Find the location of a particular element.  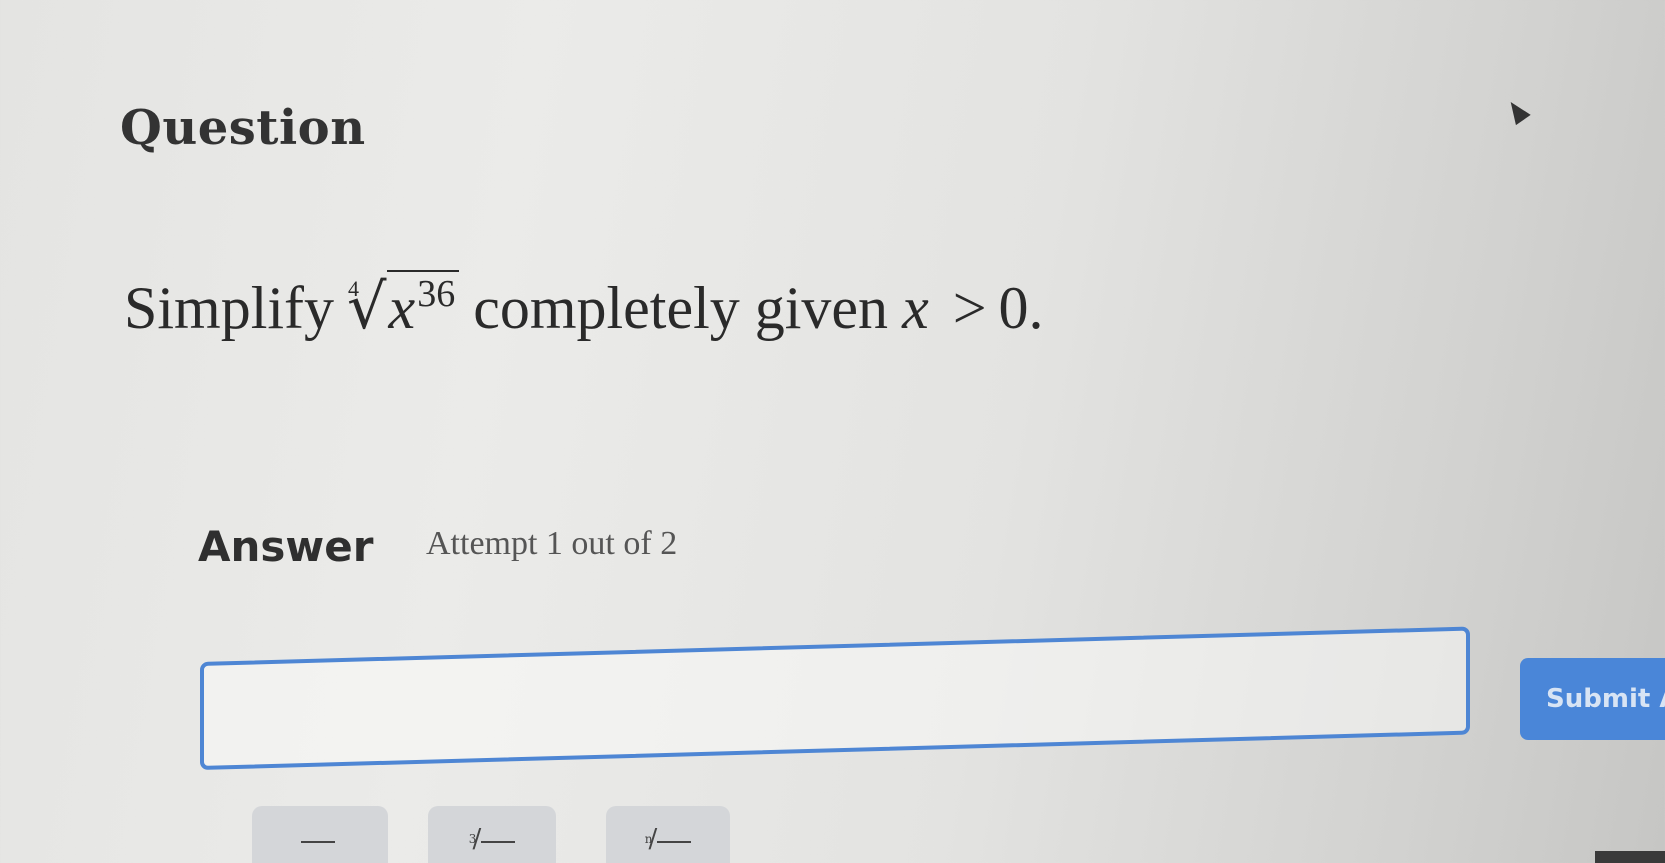

mouse-cursor-icon is located at coordinates (1517, 111).